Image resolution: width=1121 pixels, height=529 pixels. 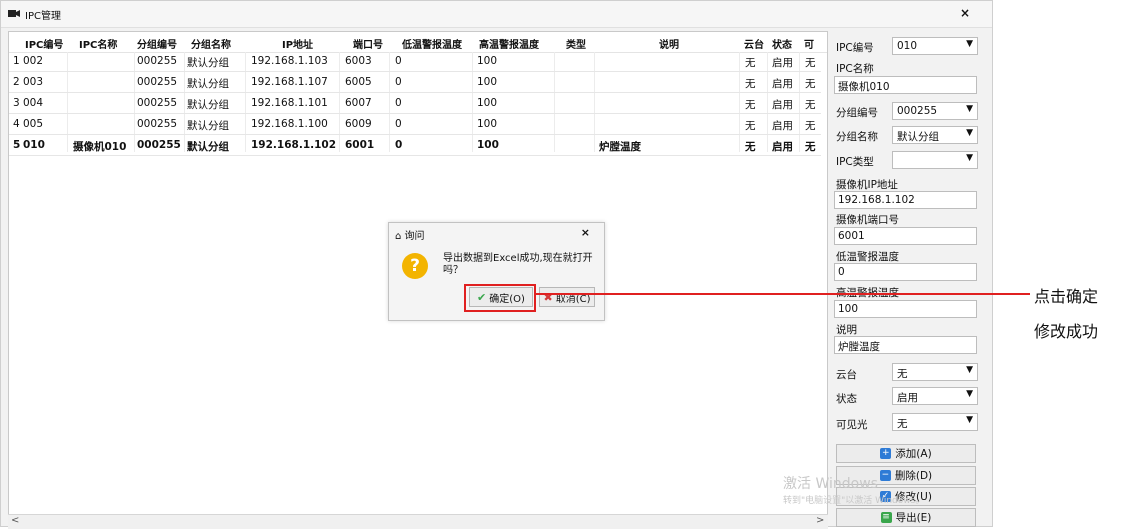 What do you see at coordinates (905, 200) in the screenshot?
I see `ip-field: 192.168.1.102` at bounding box center [905, 200].